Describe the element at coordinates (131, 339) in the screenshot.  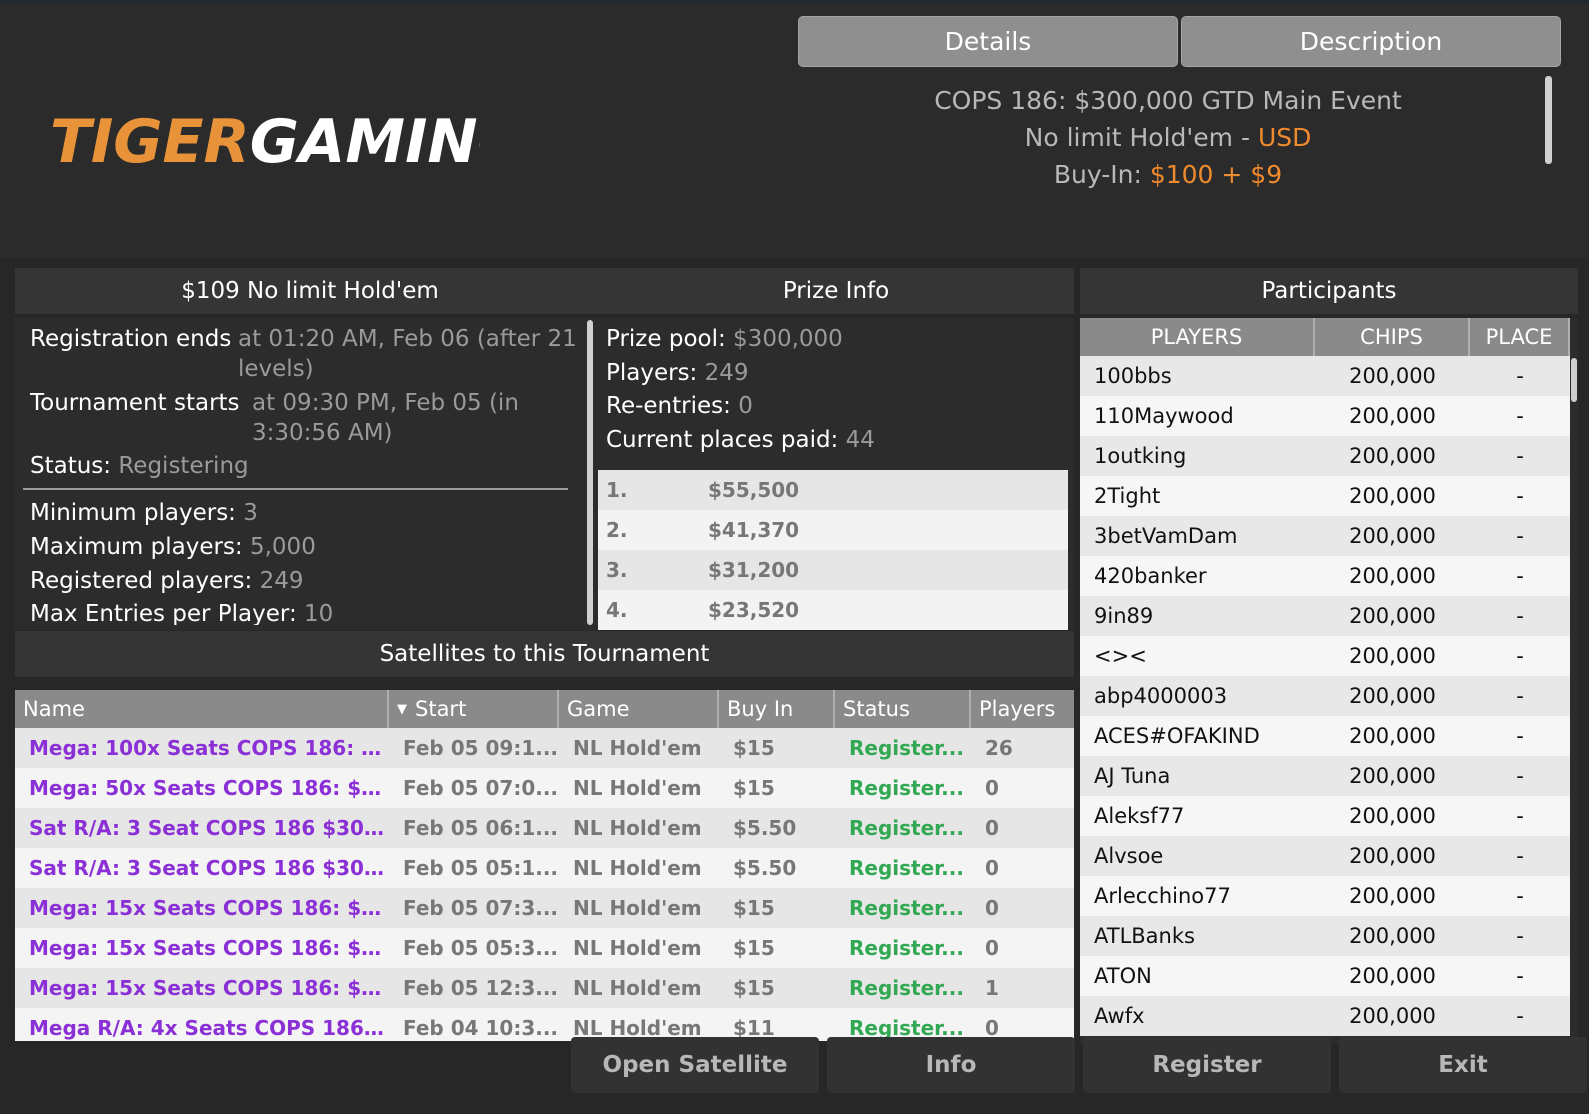
I see `reg-ends-label: Registration ends` at that location.